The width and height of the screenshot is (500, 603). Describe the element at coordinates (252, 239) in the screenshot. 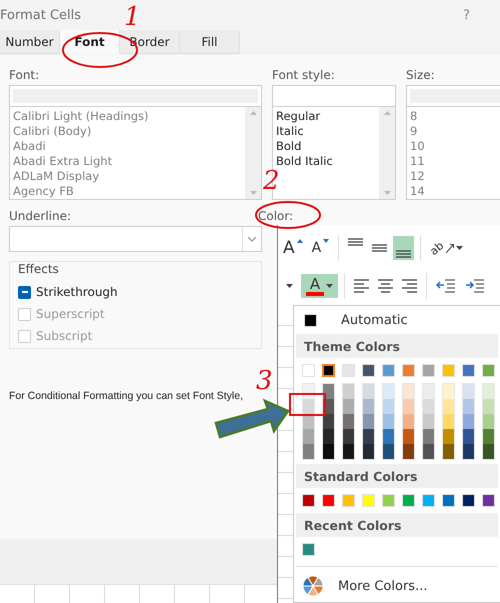

I see `chevron-down-icon` at that location.